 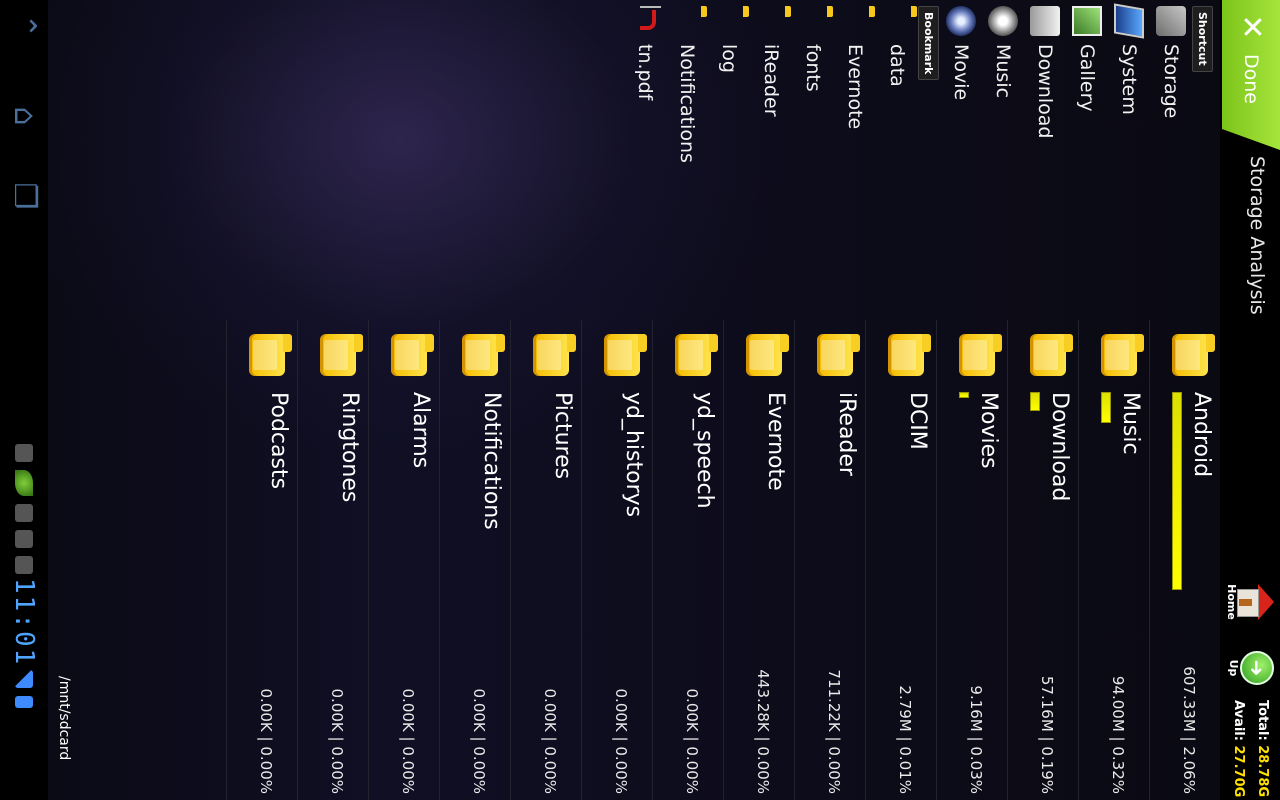 What do you see at coordinates (971, 560) in the screenshot?
I see `table-row: Movies 9.16M | 0.03%` at bounding box center [971, 560].